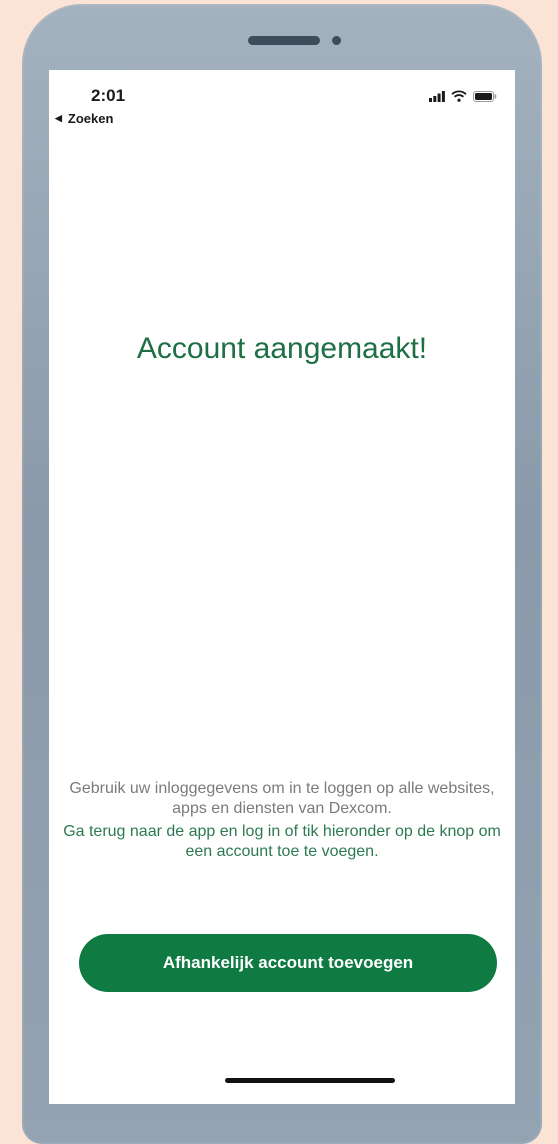  What do you see at coordinates (288, 963) in the screenshot?
I see `add-dependent-account-button: Afhankelijk account toevoegen` at bounding box center [288, 963].